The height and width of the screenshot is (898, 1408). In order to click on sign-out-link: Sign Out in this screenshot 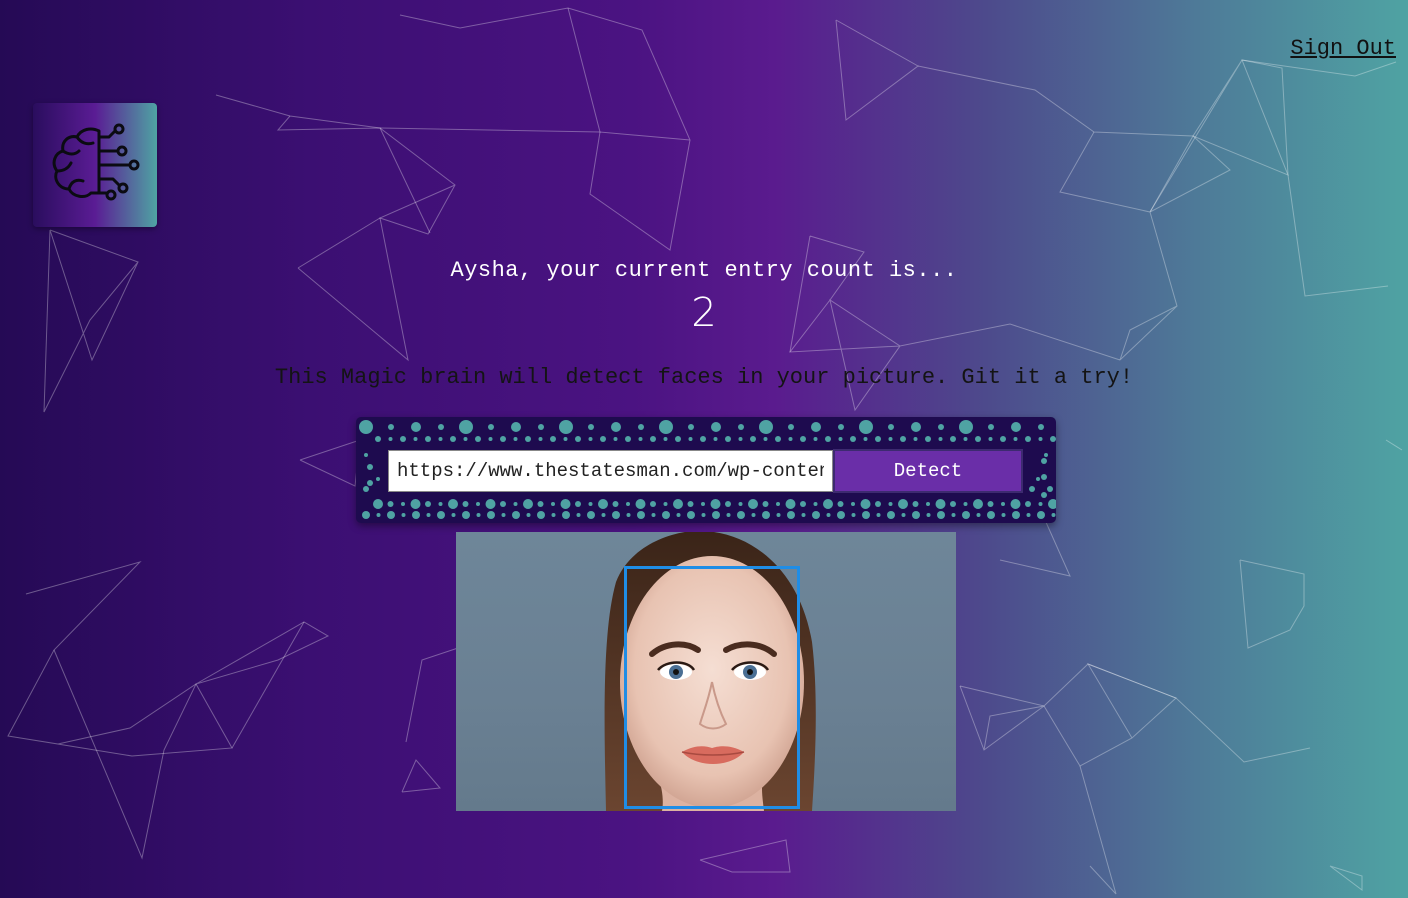, I will do `click(1343, 48)`.